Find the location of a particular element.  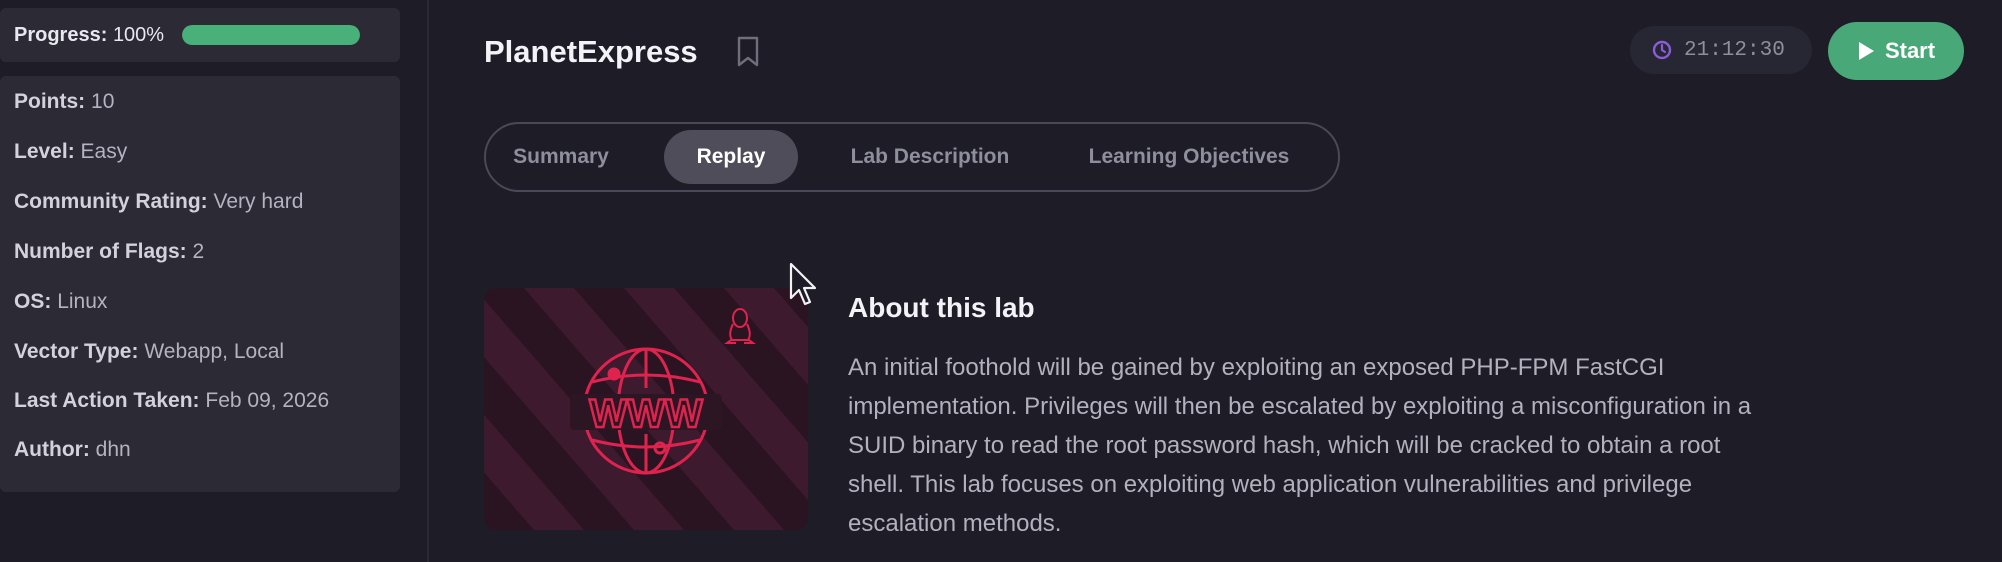

progress-card: Progress: 100% is located at coordinates (200, 35).